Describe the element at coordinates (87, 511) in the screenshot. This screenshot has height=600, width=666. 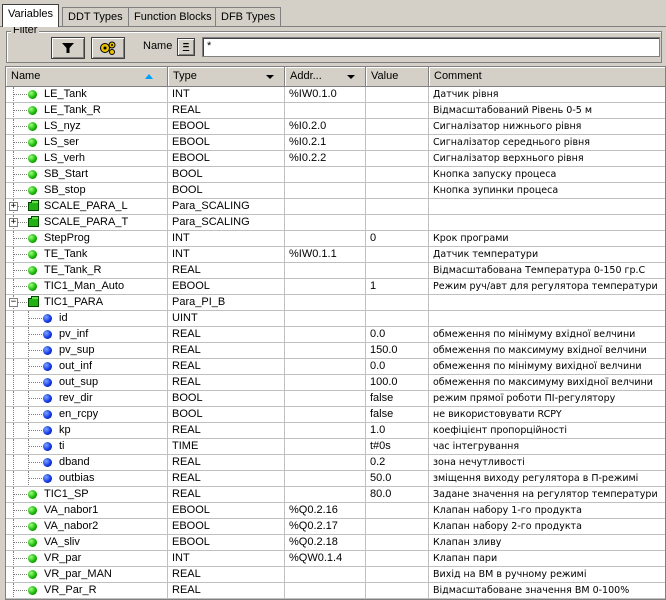
I see `name-cell: VA_nabor1` at that location.